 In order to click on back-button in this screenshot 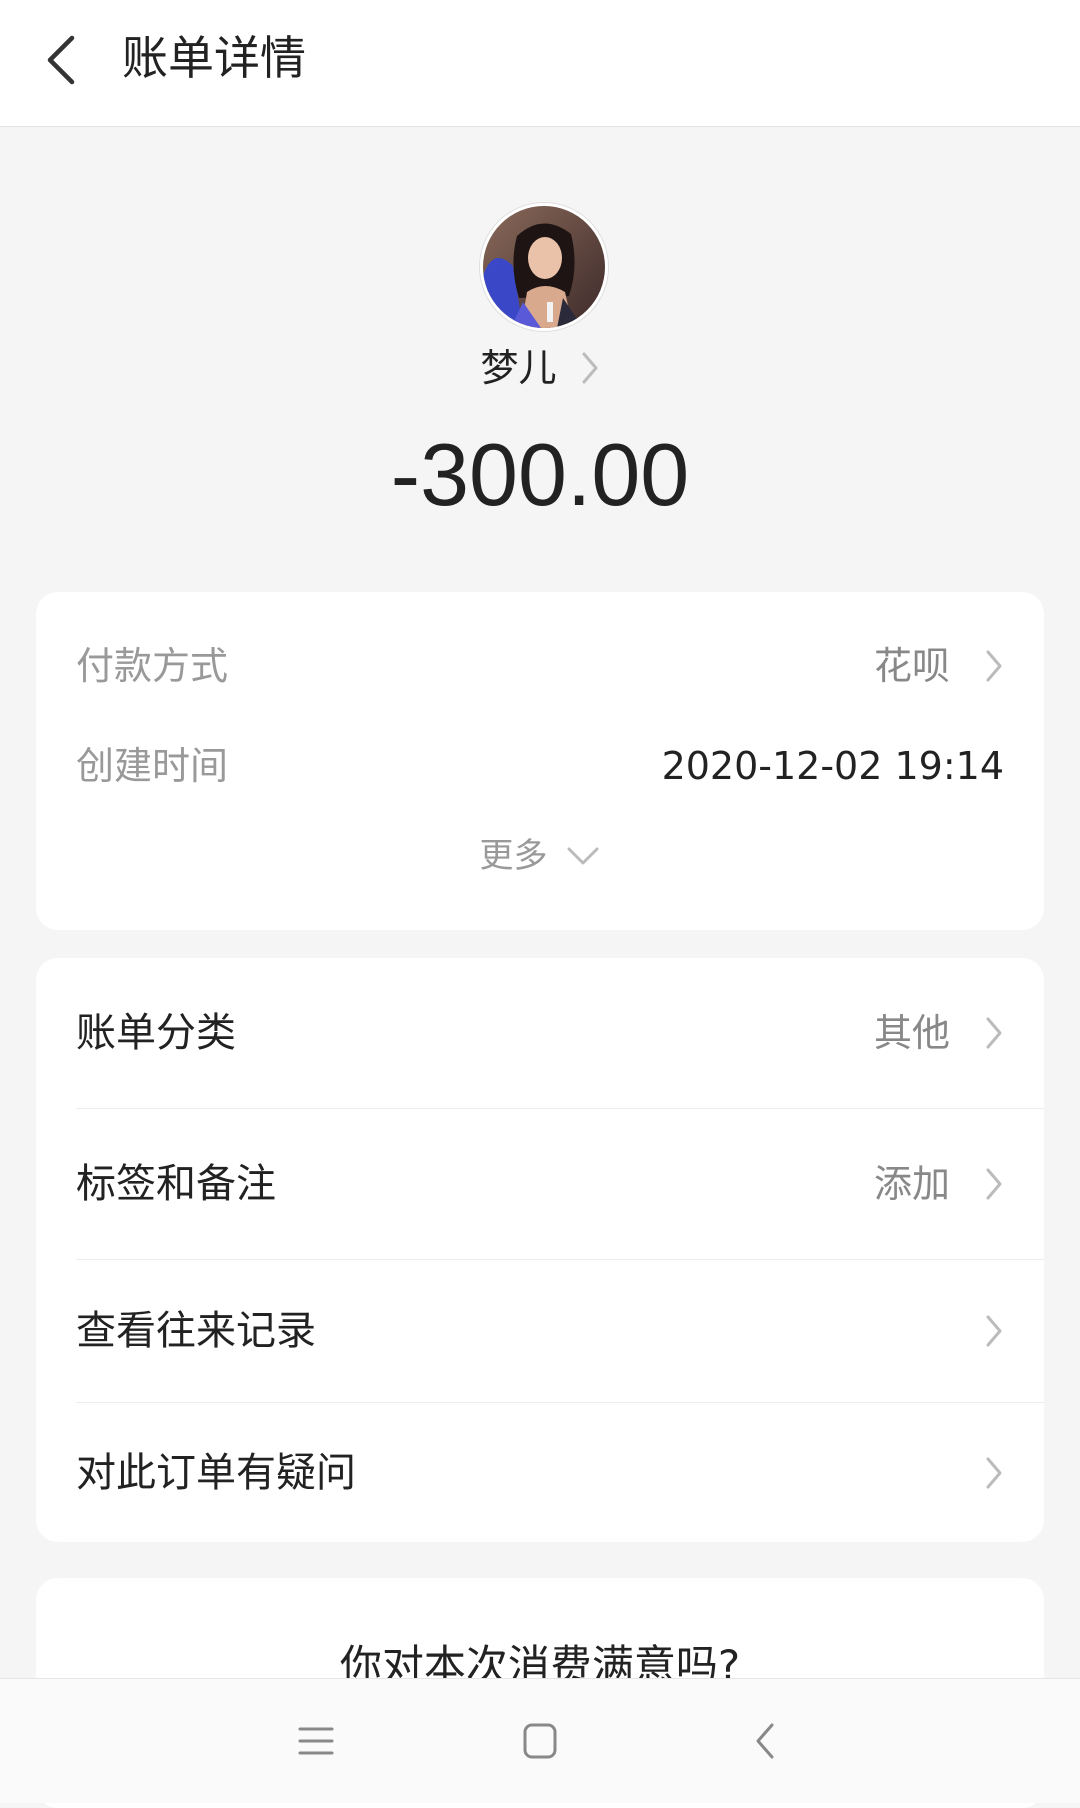, I will do `click(64, 60)`.